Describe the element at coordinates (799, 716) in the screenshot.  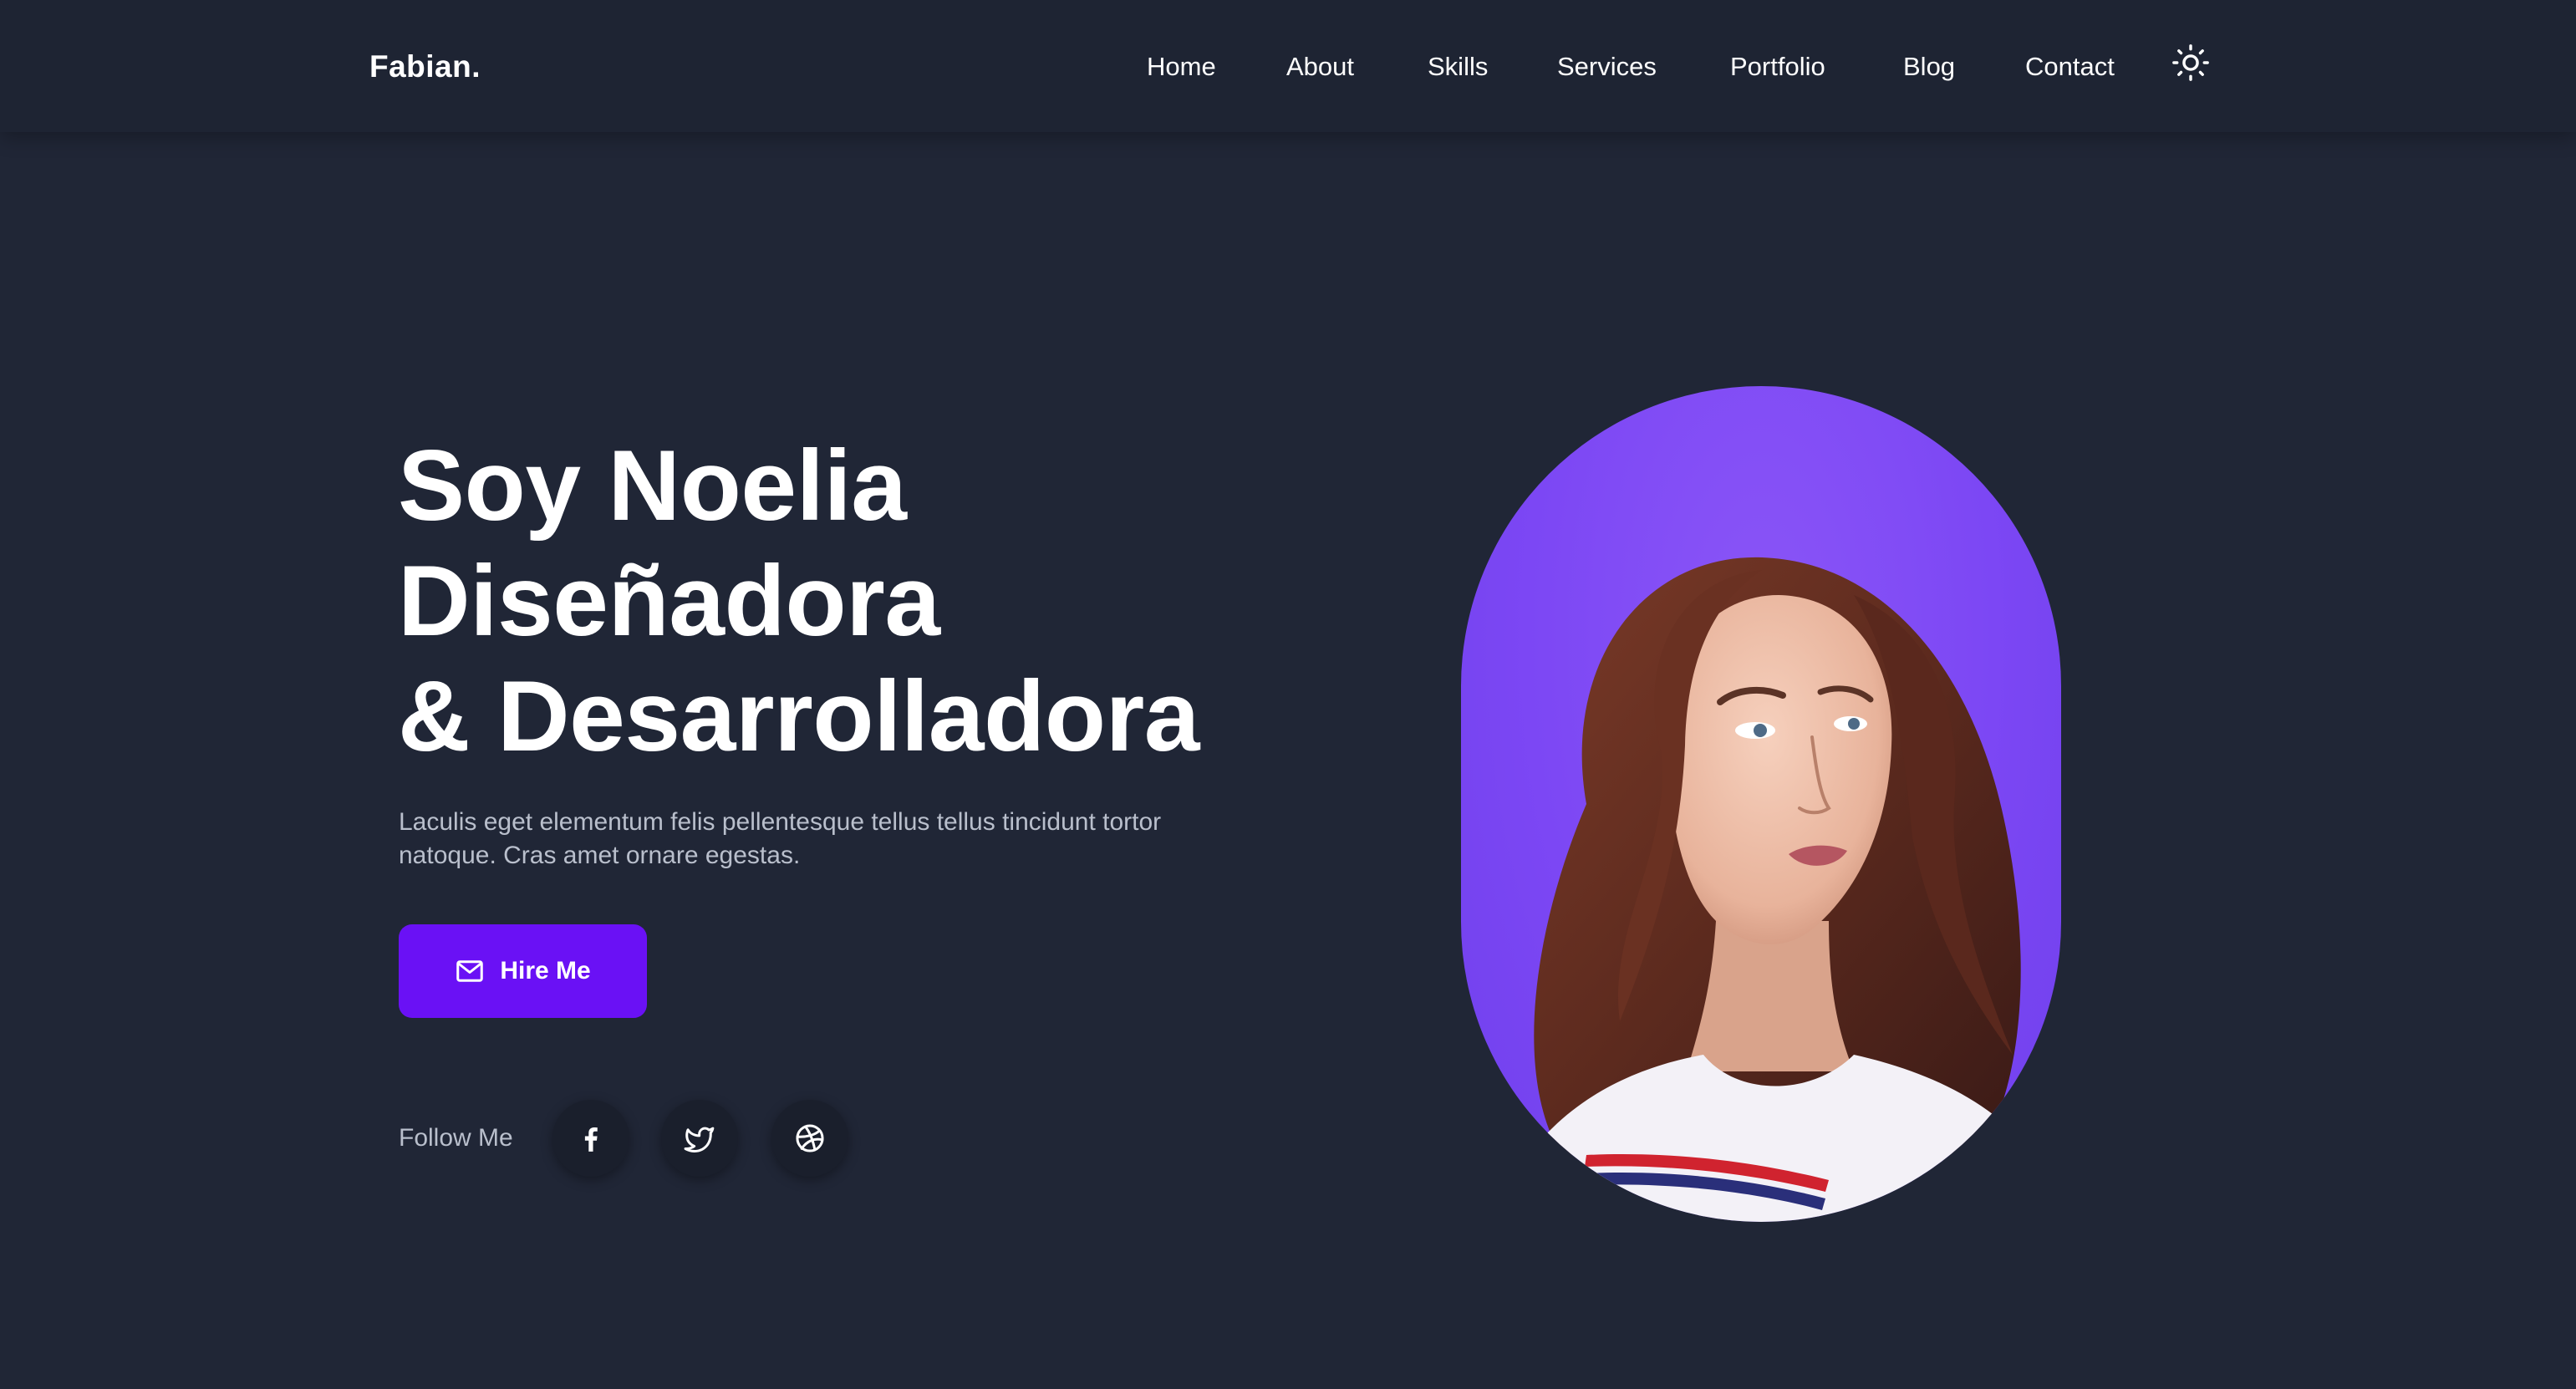
I see `hero-title-line-3: & Desarrolladora` at that location.